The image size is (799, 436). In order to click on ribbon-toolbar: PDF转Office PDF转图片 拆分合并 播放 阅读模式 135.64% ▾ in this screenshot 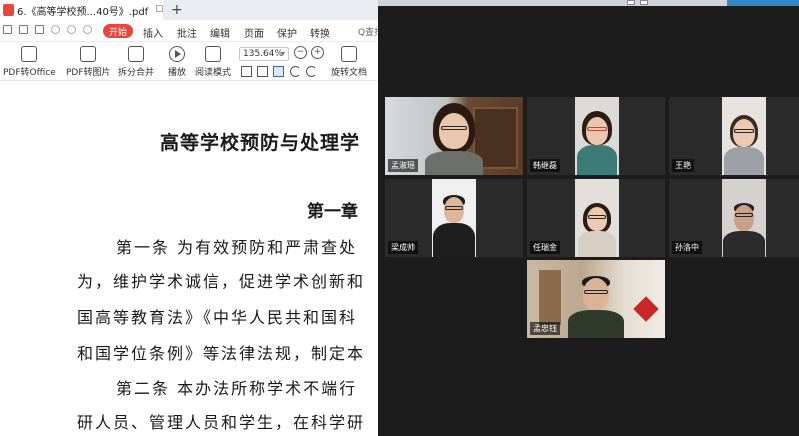, I will do `click(190, 62)`.